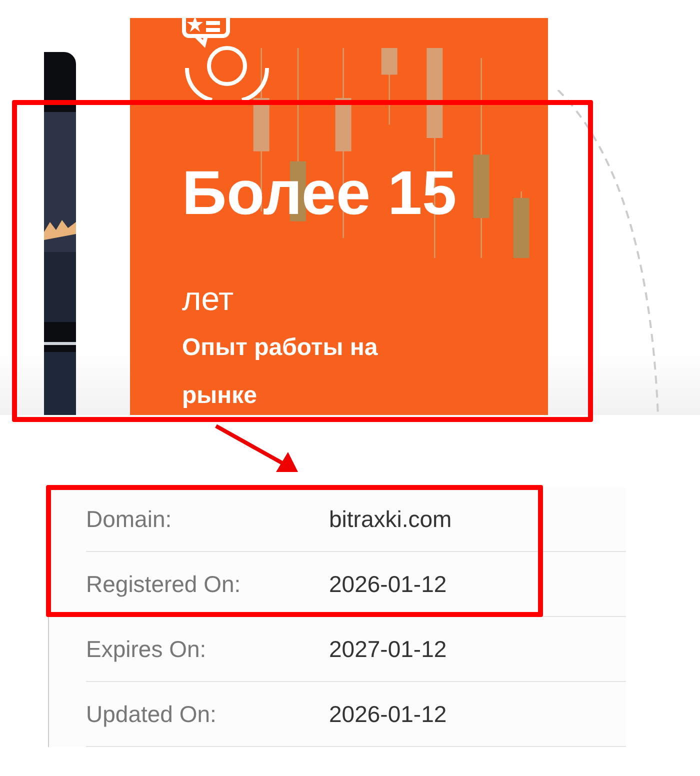  What do you see at coordinates (388, 649) in the screenshot?
I see `field-value: 2027-01-12` at bounding box center [388, 649].